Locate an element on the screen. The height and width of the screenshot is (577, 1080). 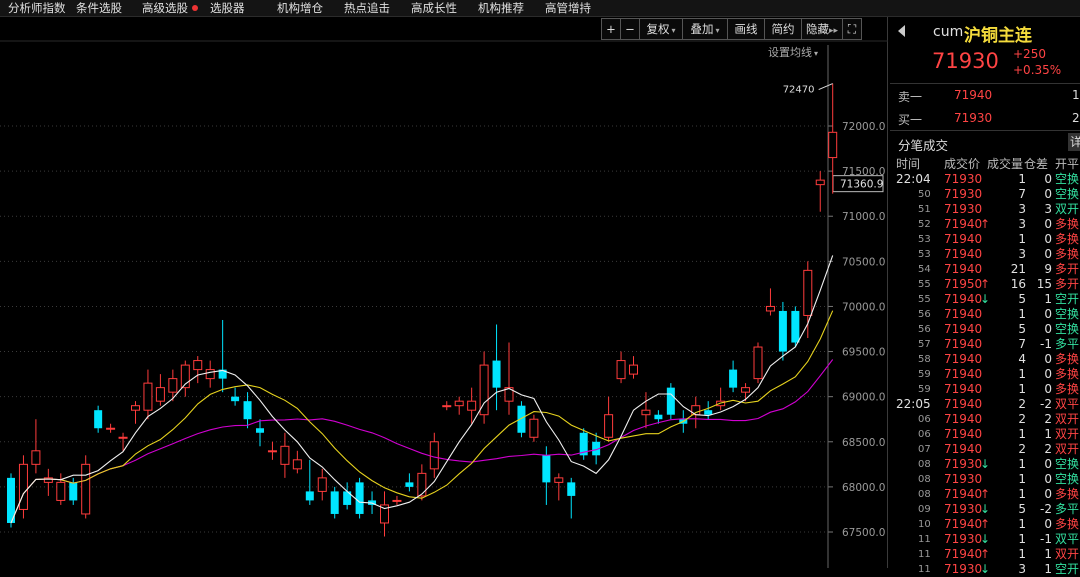
col-time-header: 时间 is located at coordinates (908, 164).